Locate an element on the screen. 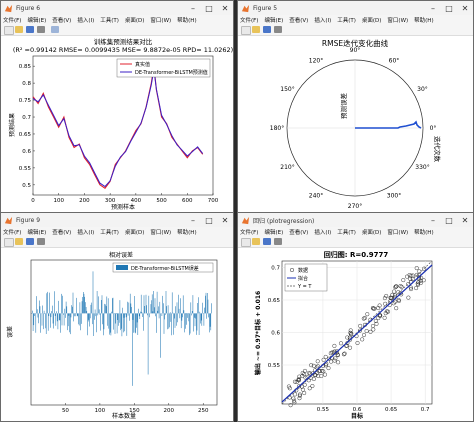  legend: 数据 拟合 Y = T is located at coordinates (306, 277).